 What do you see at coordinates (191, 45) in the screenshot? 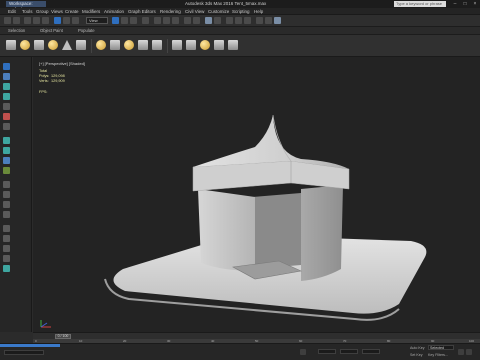
I see `hierarchy-icon` at bounding box center [191, 45].